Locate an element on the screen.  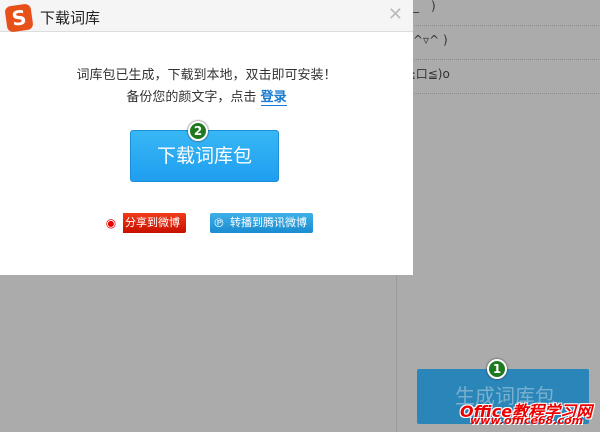
dialog-title: 下载词库 is located at coordinates (70, 18).